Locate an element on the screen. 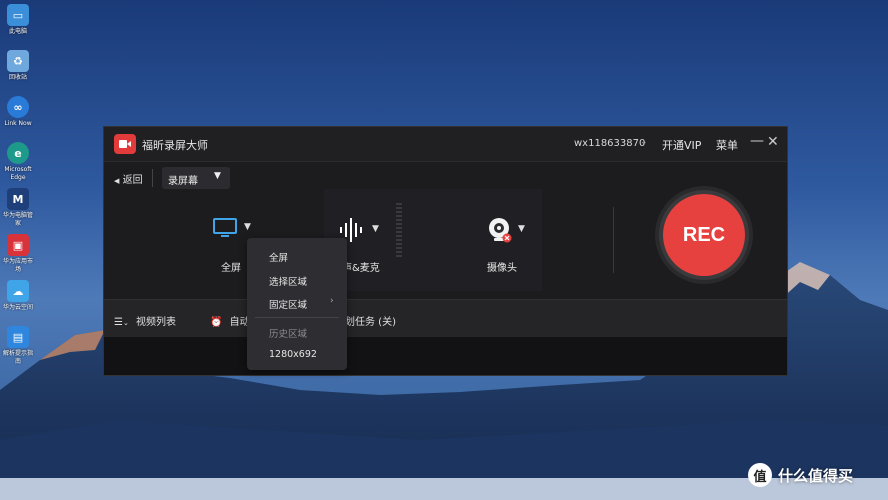  desktop-icon-huawei-manager: M 华为电脑管家 is located at coordinates (18, 208).